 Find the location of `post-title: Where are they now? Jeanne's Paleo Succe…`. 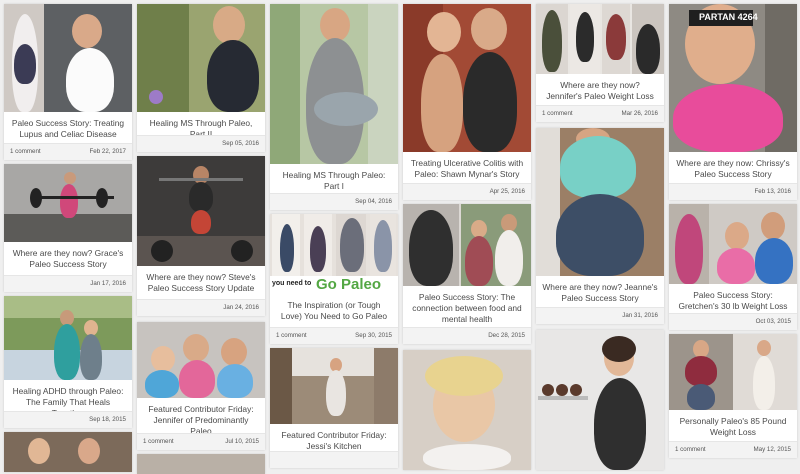

post-title: Where are they now? Jeanne's Paleo Succe… is located at coordinates (600, 291).